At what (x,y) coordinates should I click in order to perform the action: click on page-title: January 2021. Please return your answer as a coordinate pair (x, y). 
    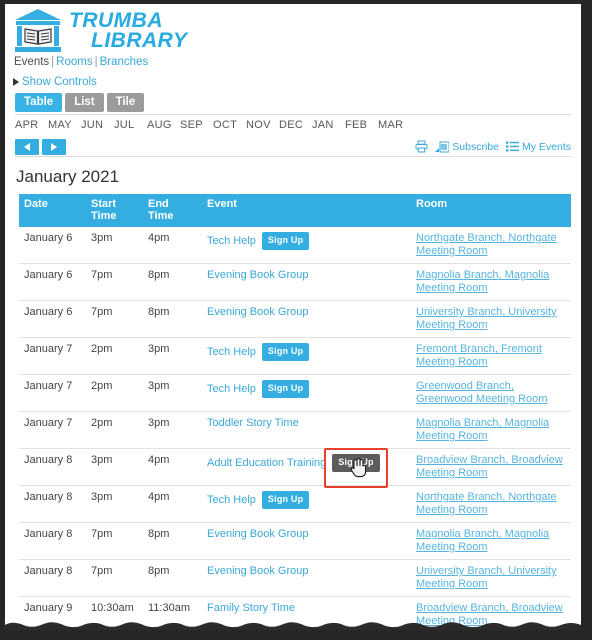
    Looking at the image, I should click on (68, 176).